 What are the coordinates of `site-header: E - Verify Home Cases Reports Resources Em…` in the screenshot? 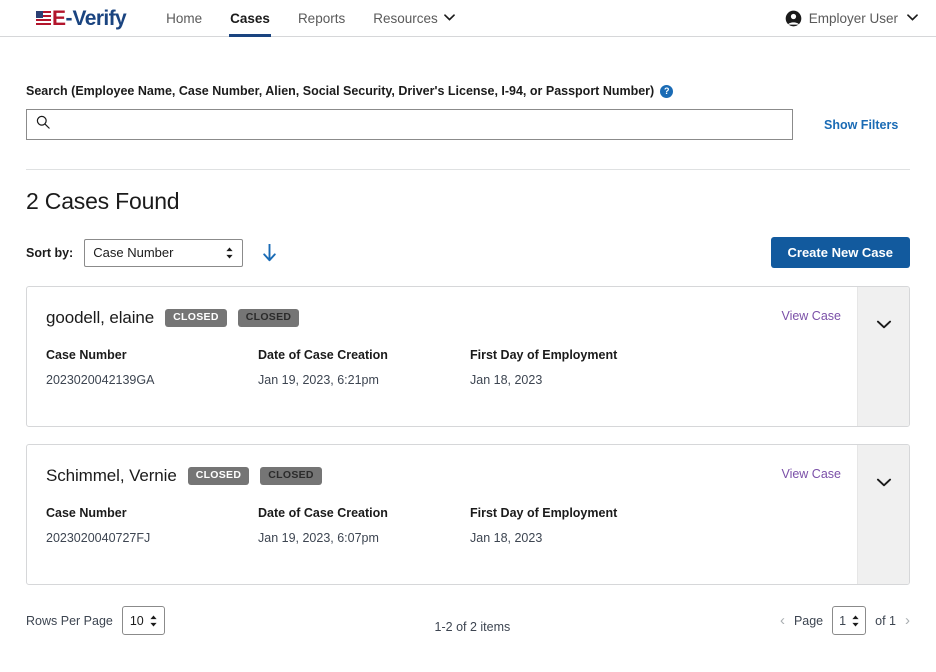 It's located at (468, 18).